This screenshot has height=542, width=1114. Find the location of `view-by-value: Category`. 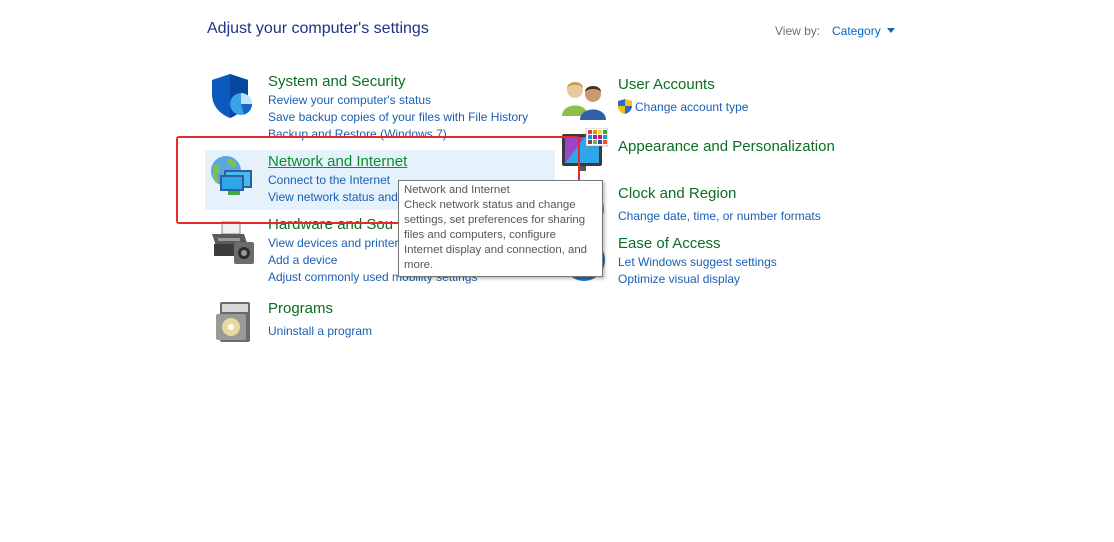

view-by-value: Category is located at coordinates (856, 31).